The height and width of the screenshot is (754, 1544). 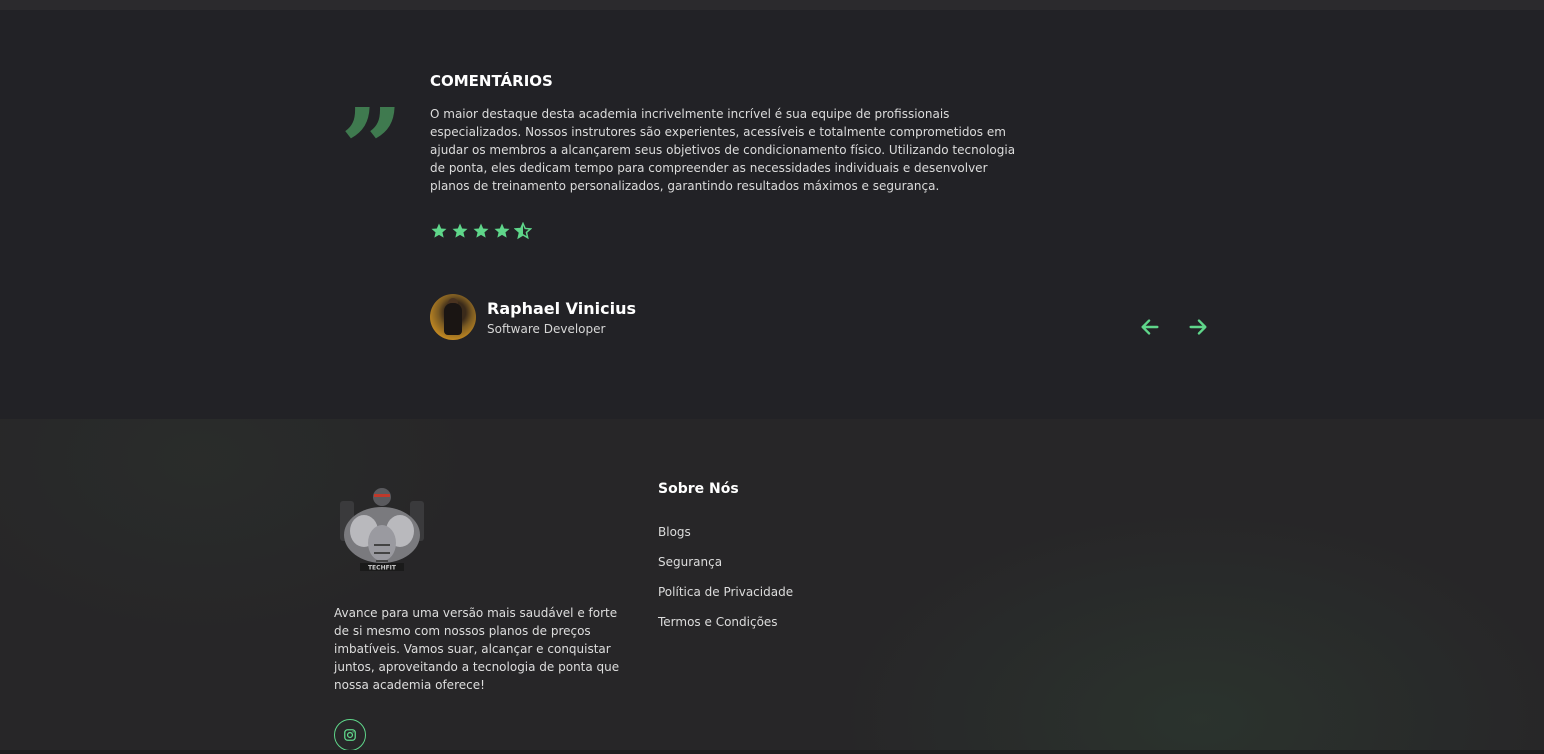 I want to click on avatar, so click(x=453, y=317).